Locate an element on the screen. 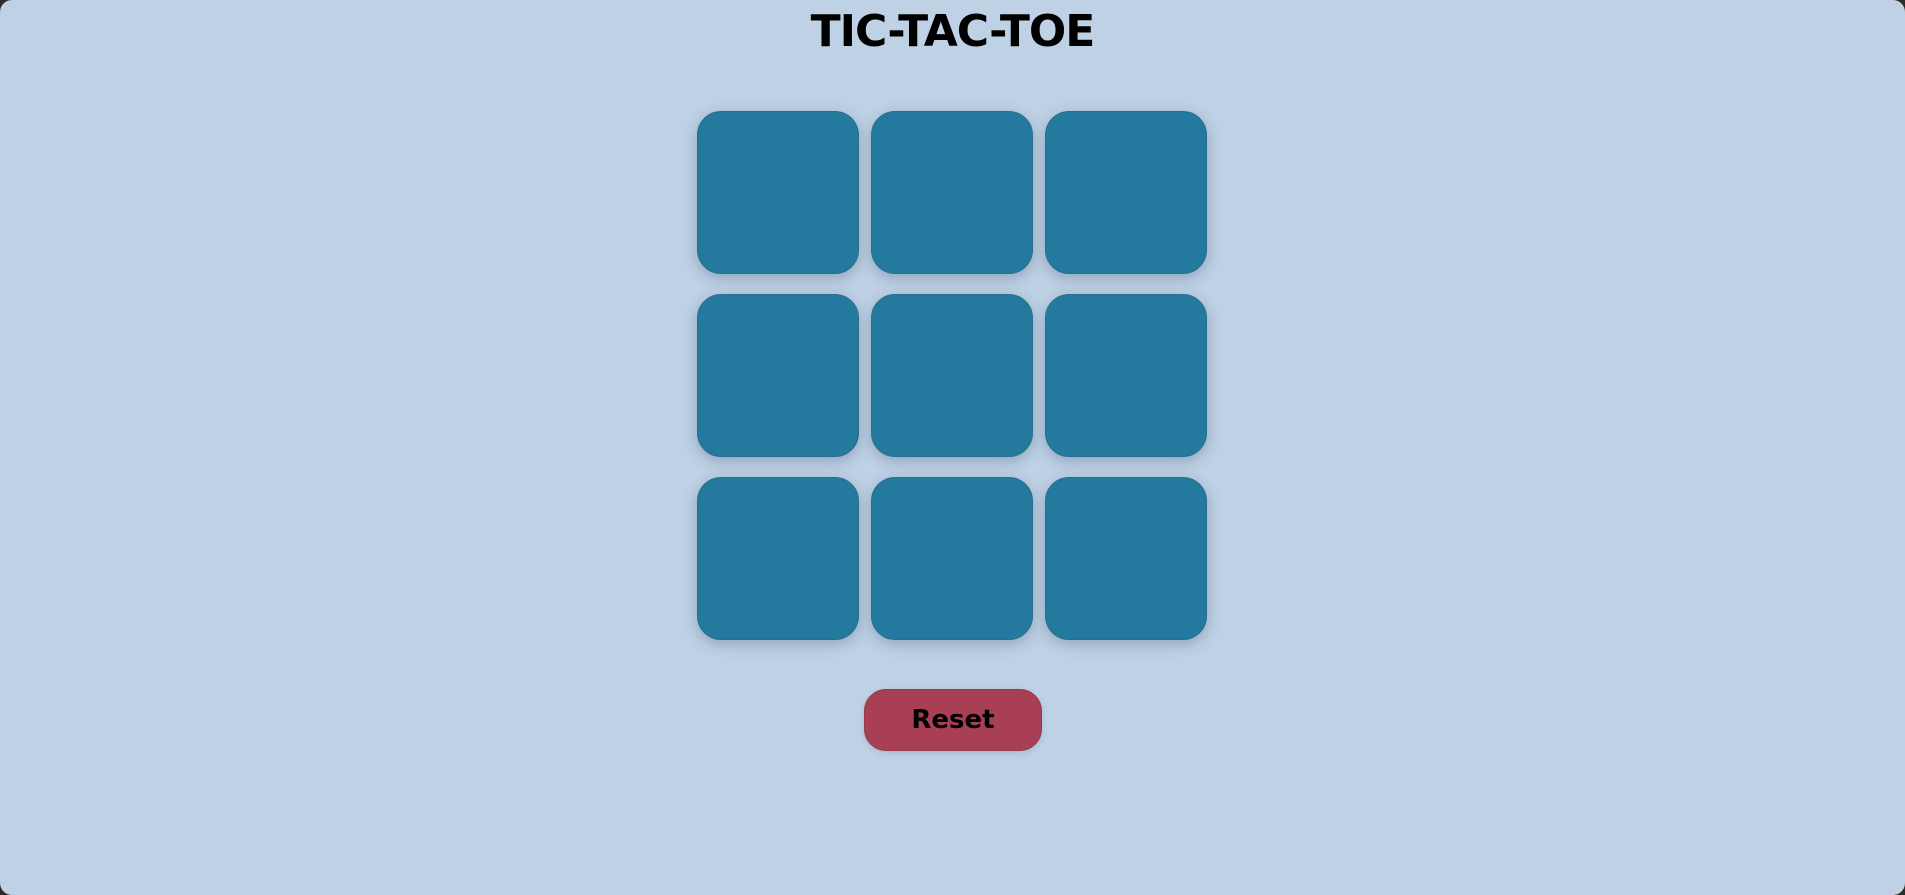 This screenshot has height=895, width=1905. reset-button: Reset is located at coordinates (953, 720).